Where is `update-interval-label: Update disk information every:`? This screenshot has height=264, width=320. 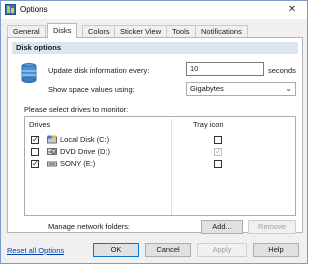 update-interval-label: Update disk information every: is located at coordinates (99, 70).